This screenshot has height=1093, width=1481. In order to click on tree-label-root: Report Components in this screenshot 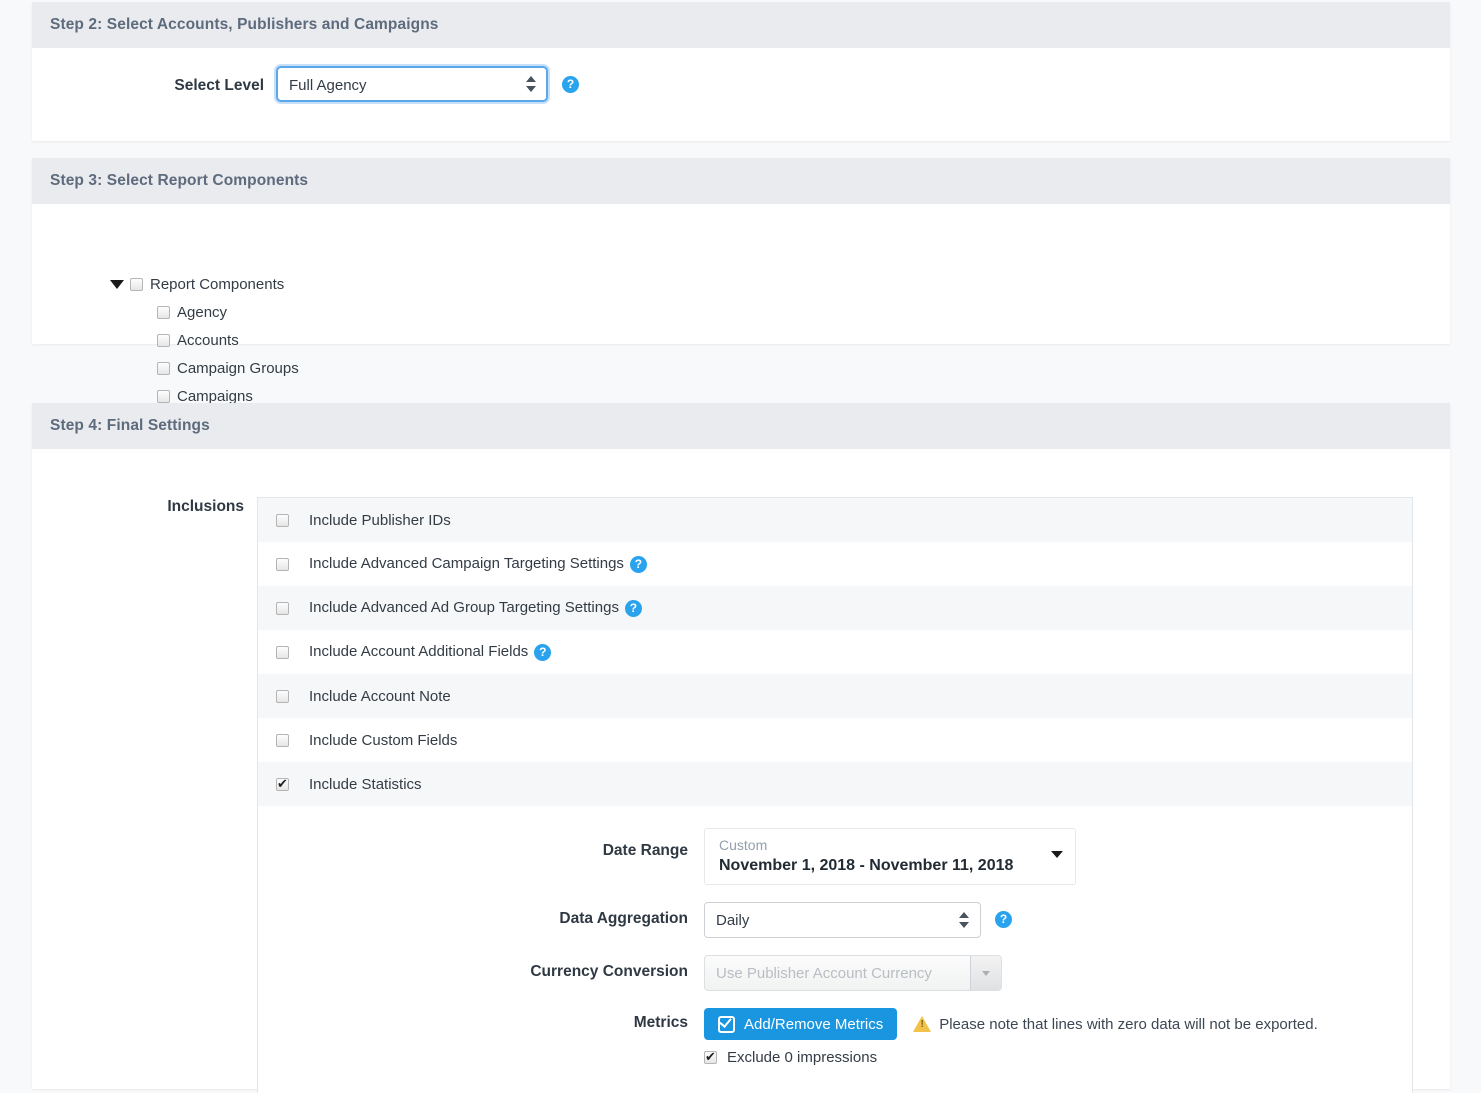, I will do `click(217, 284)`.